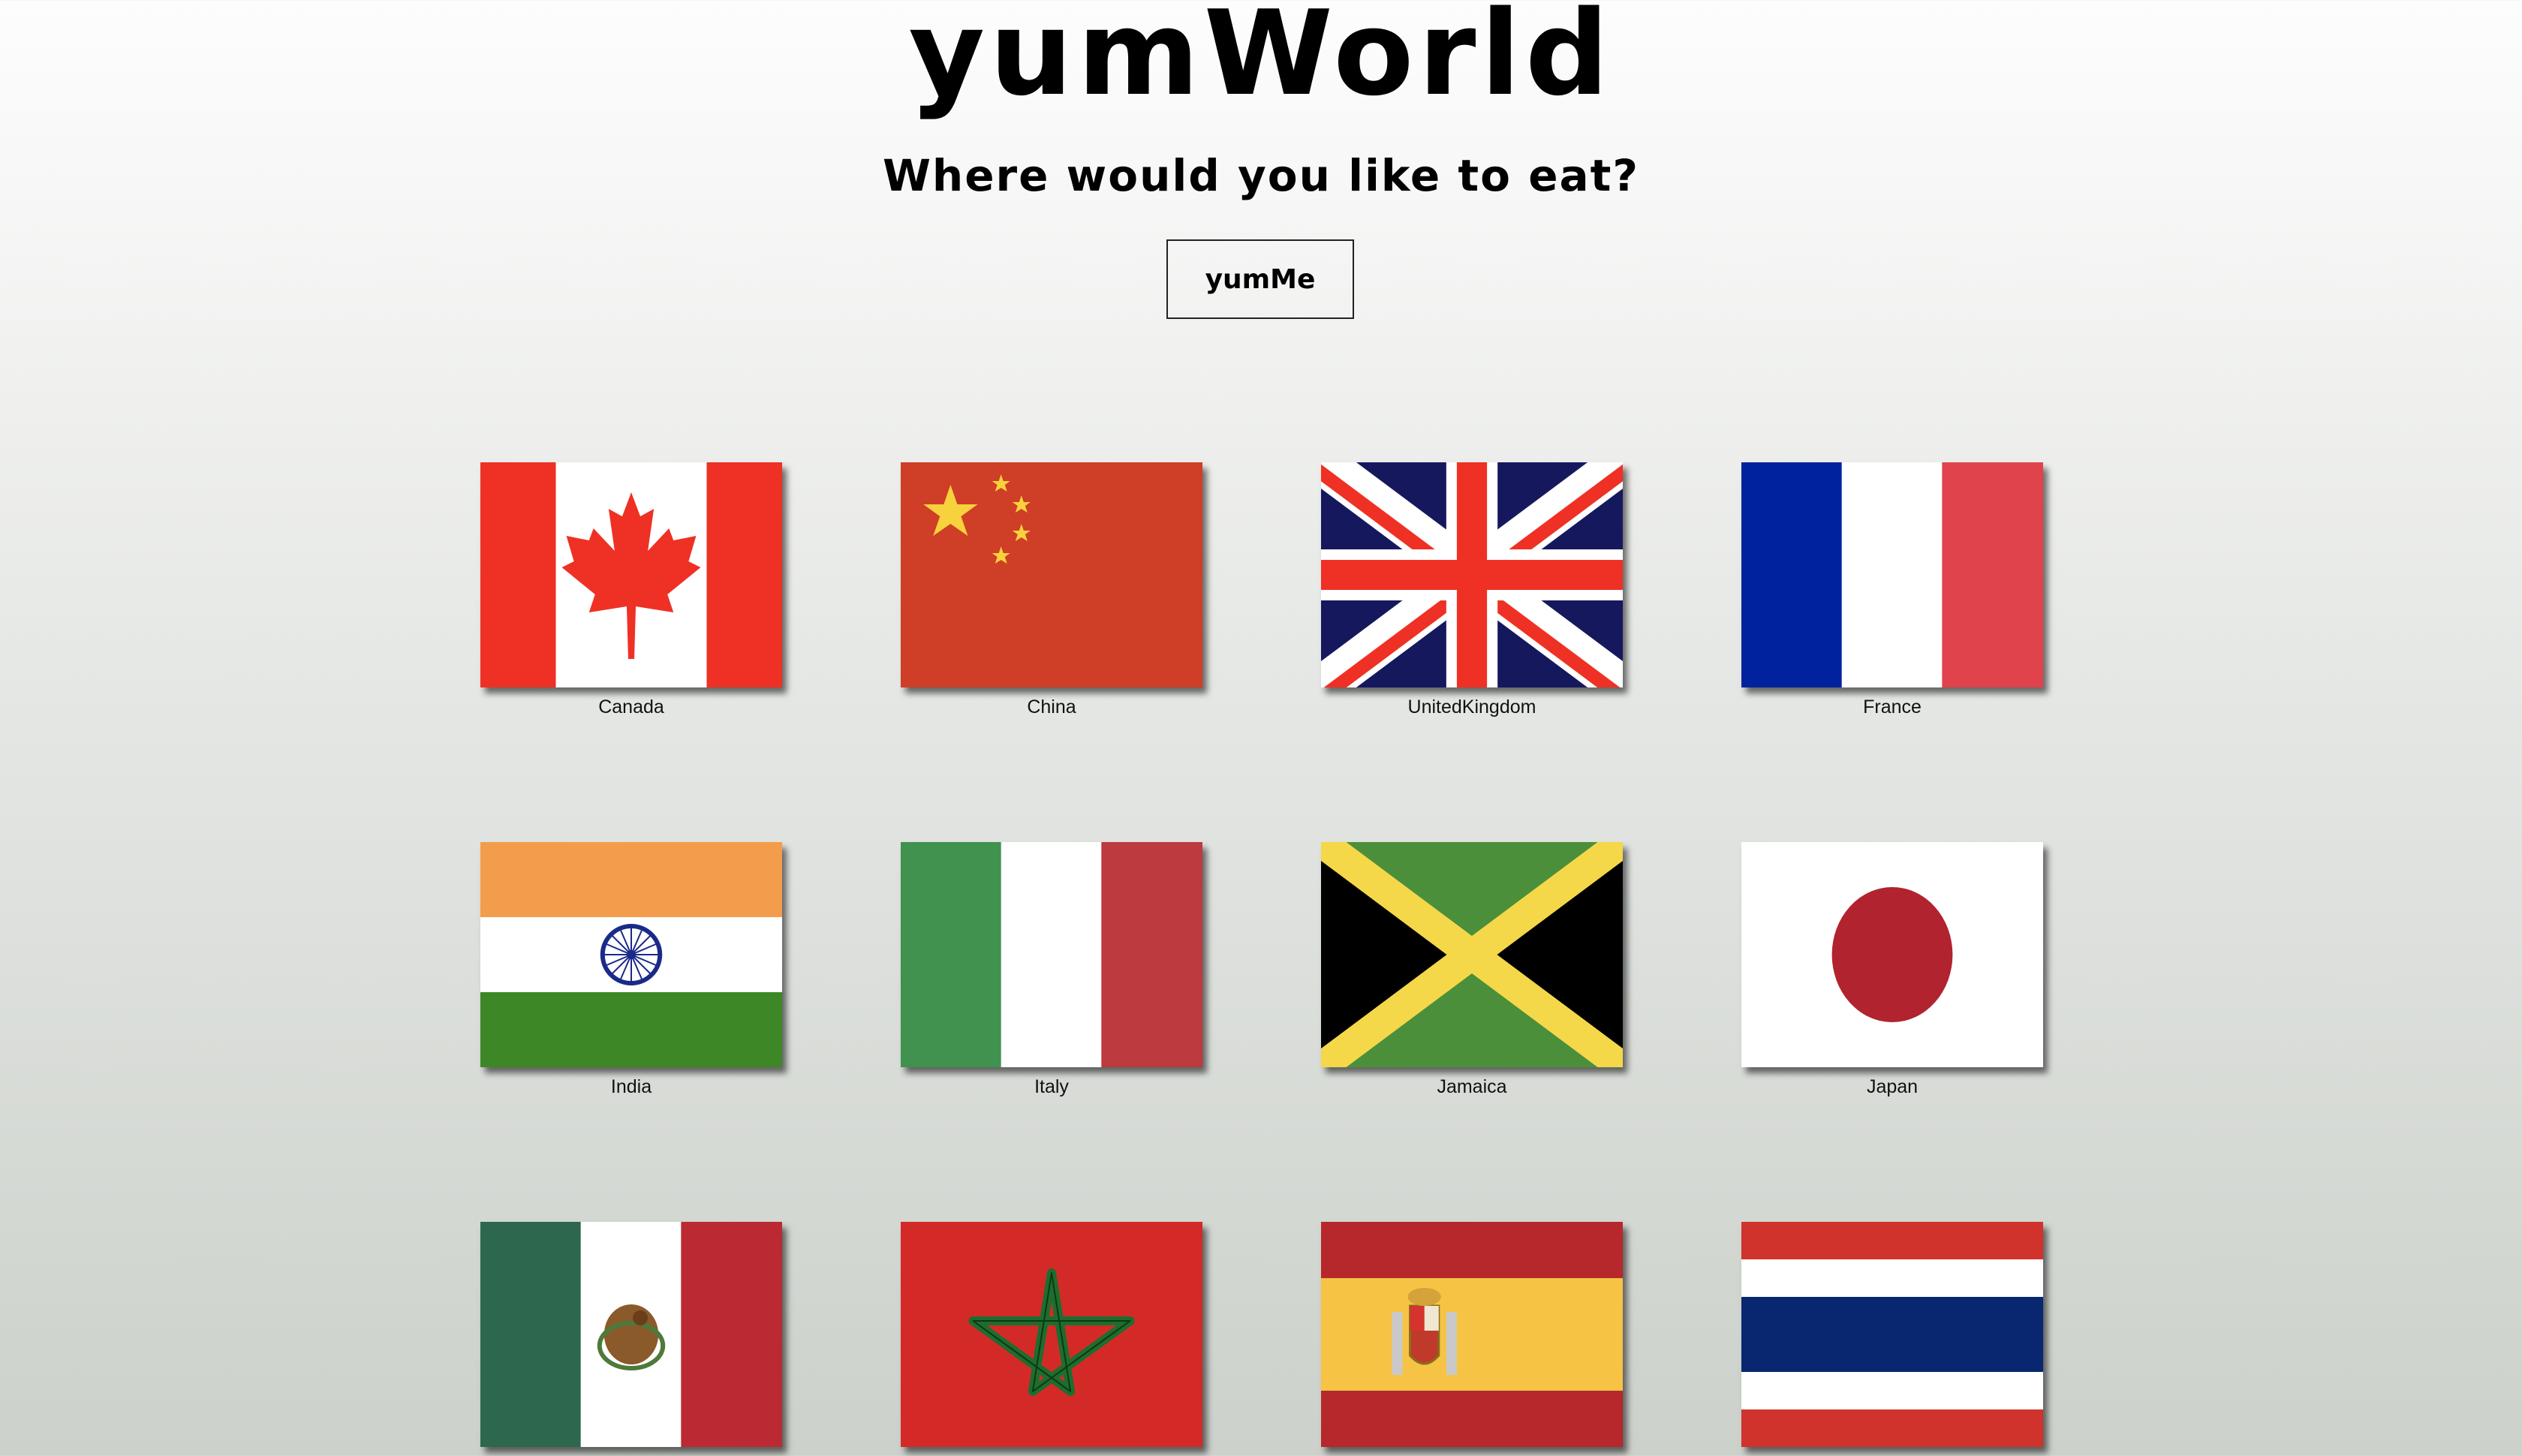 Image resolution: width=2522 pixels, height=1456 pixels. I want to click on country-label: France, so click(1892, 706).